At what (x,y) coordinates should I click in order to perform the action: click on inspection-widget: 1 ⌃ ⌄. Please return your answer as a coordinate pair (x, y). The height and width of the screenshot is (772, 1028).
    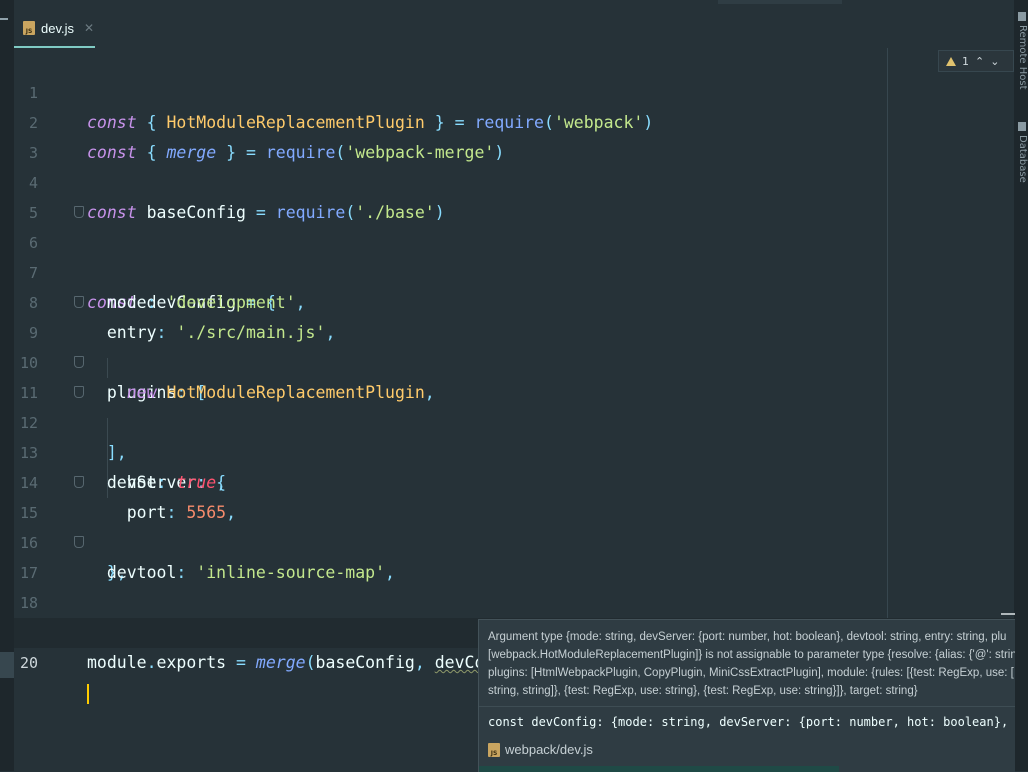
    Looking at the image, I should click on (976, 61).